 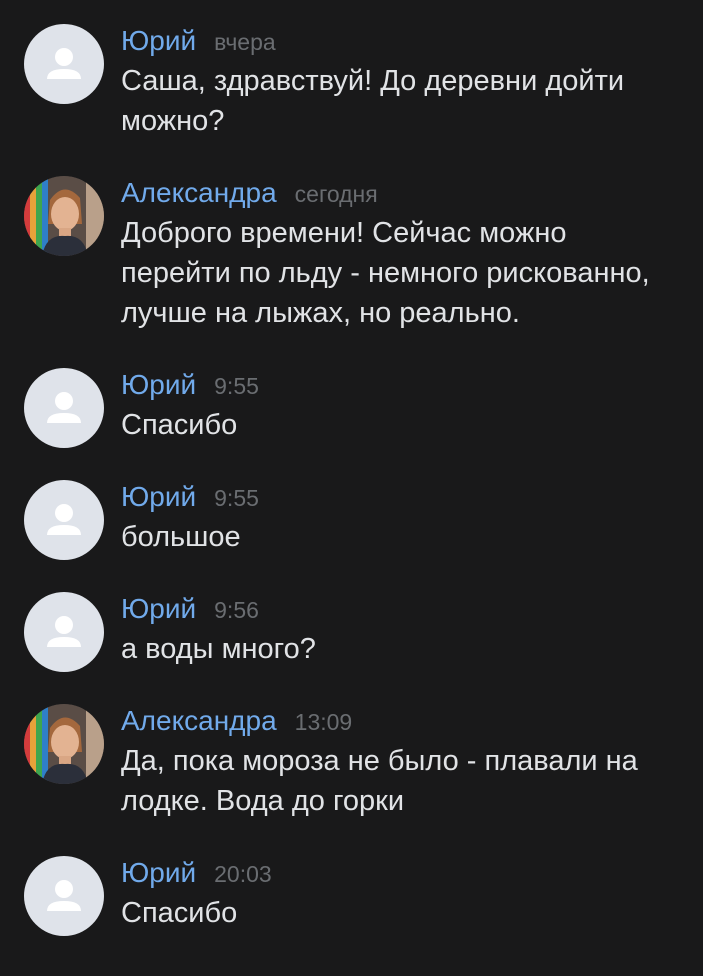 I want to click on message-time: 20:03, so click(x=243, y=874).